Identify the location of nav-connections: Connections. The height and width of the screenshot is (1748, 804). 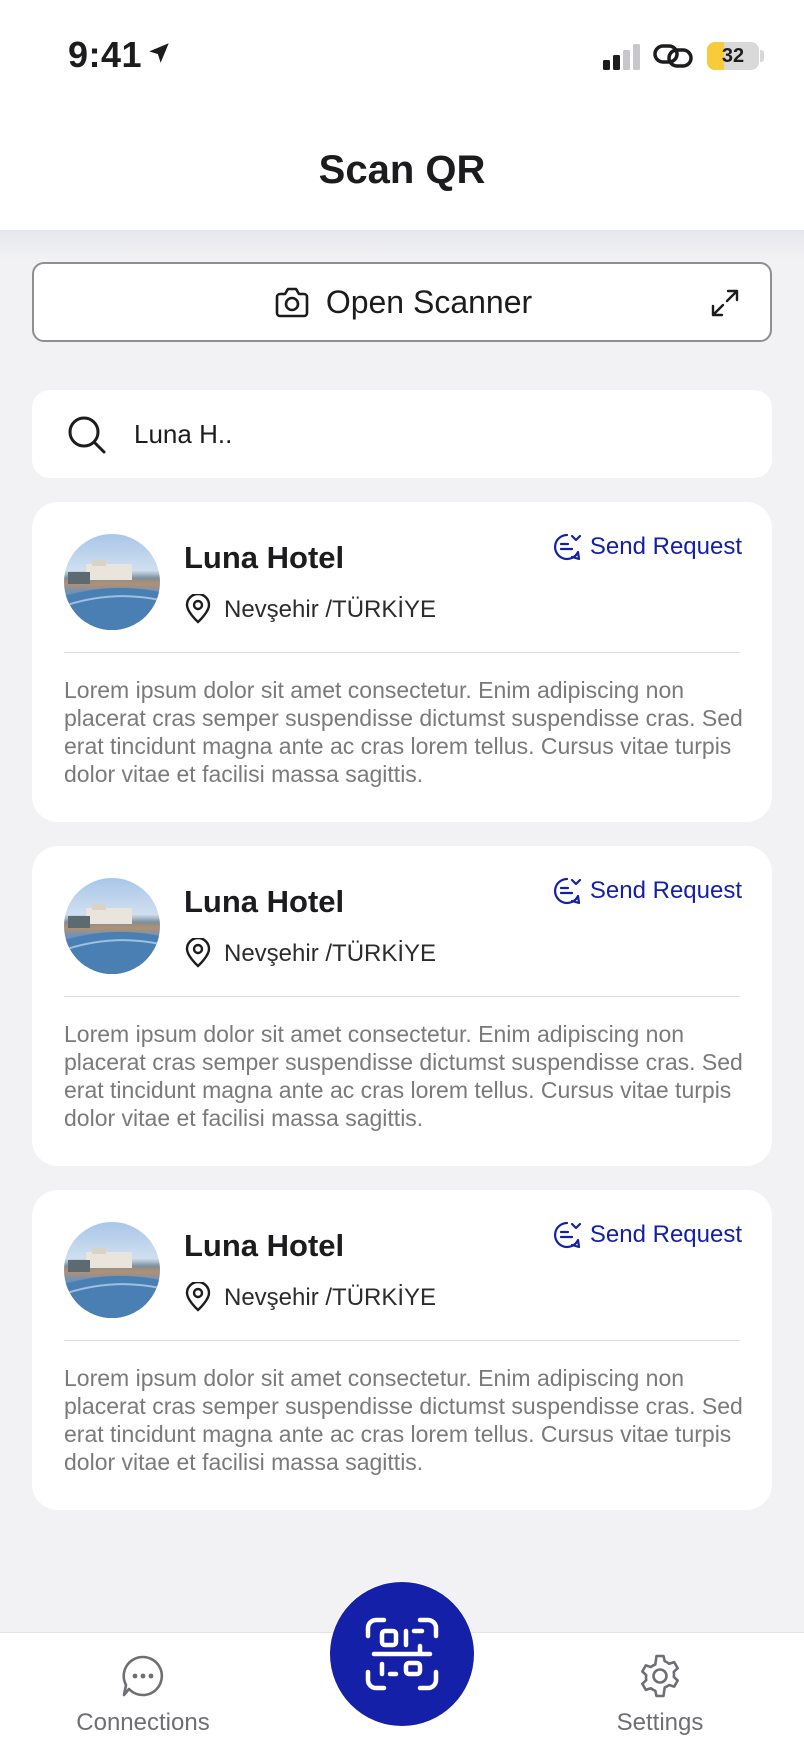
(143, 1690).